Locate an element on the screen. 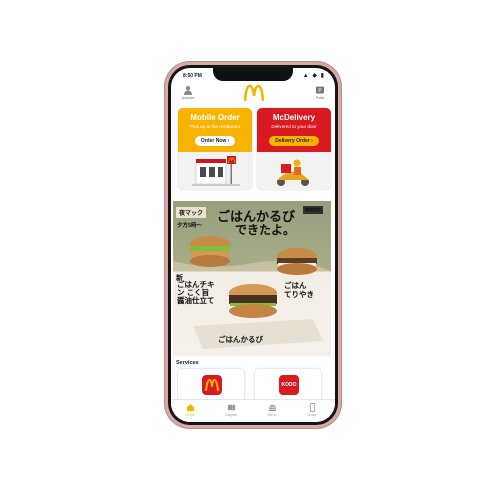 This screenshot has height=501, width=498. teriyaki-label: ごはん てりやき is located at coordinates (299, 290).